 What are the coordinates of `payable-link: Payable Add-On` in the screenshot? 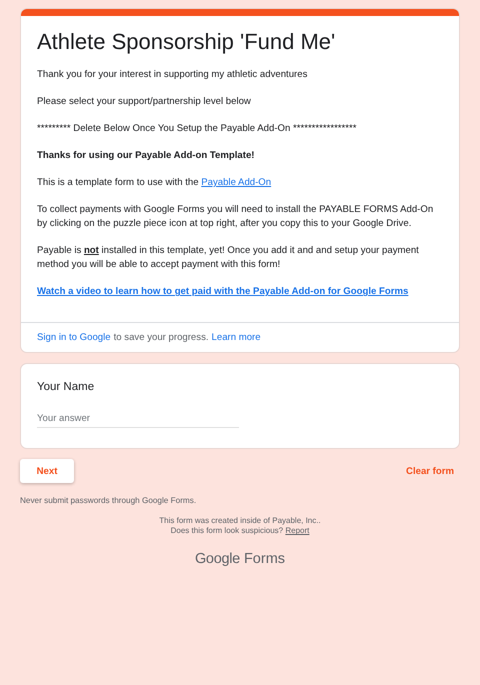 It's located at (236, 182).